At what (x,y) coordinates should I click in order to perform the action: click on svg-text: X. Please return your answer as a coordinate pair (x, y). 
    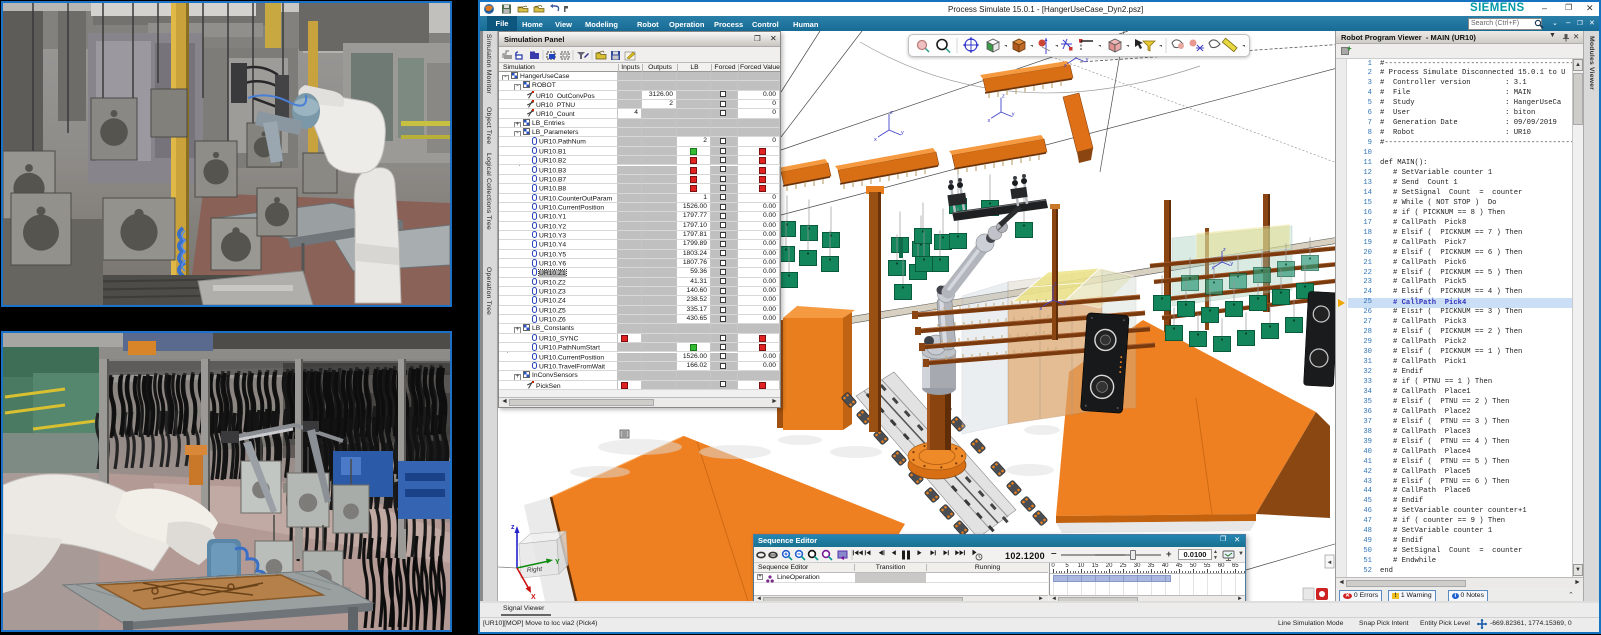
    Looking at the image, I should click on (533, 597).